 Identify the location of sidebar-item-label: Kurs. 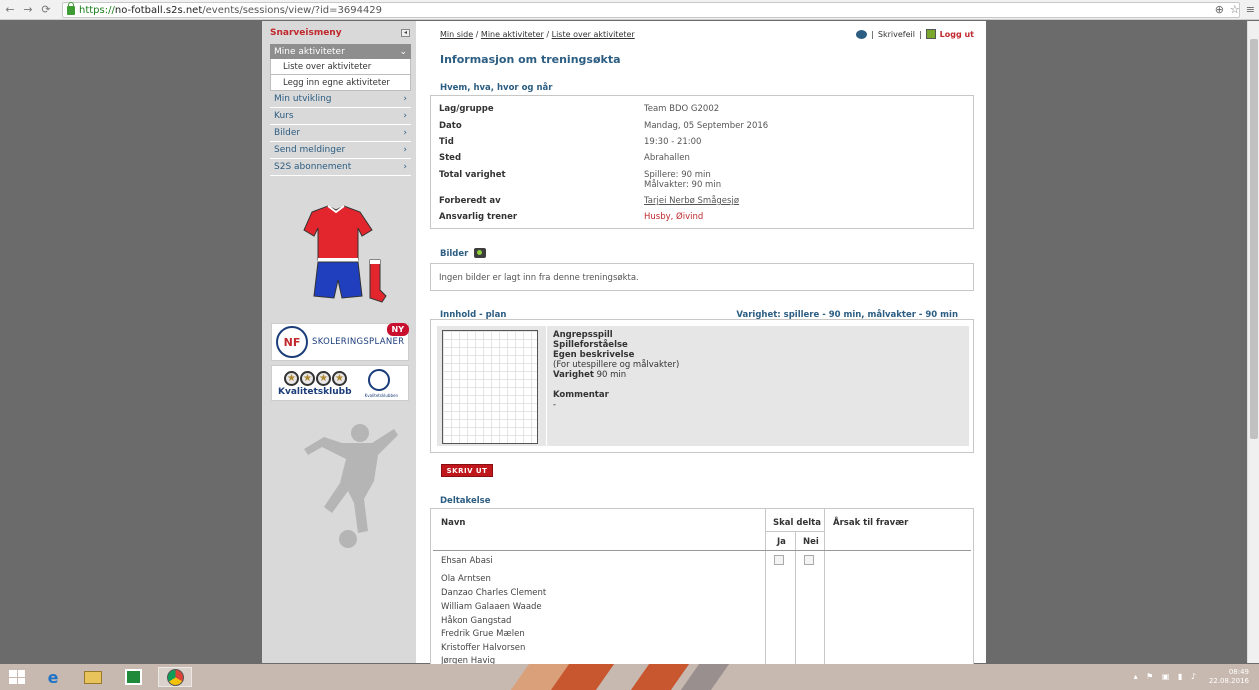
(284, 116).